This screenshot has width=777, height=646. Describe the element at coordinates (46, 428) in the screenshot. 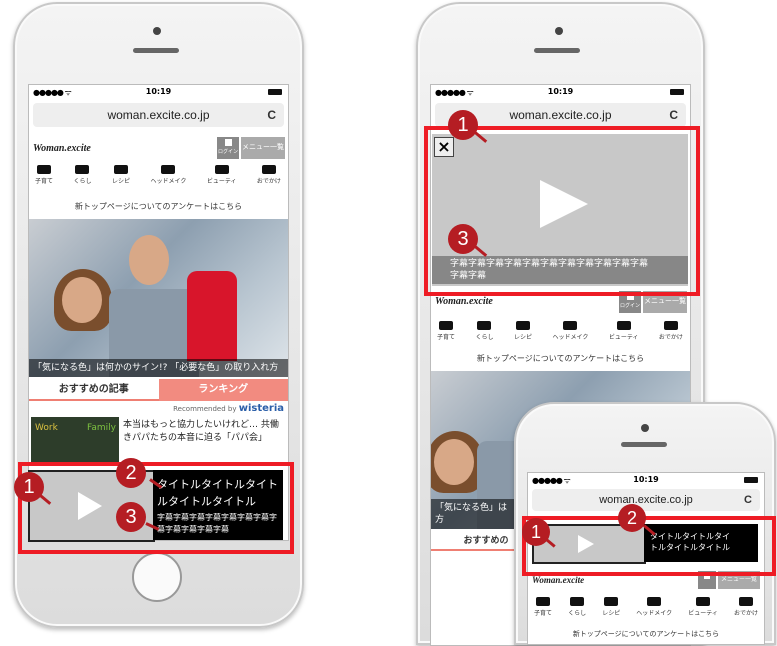

I see `thumb-work: Work` at that location.